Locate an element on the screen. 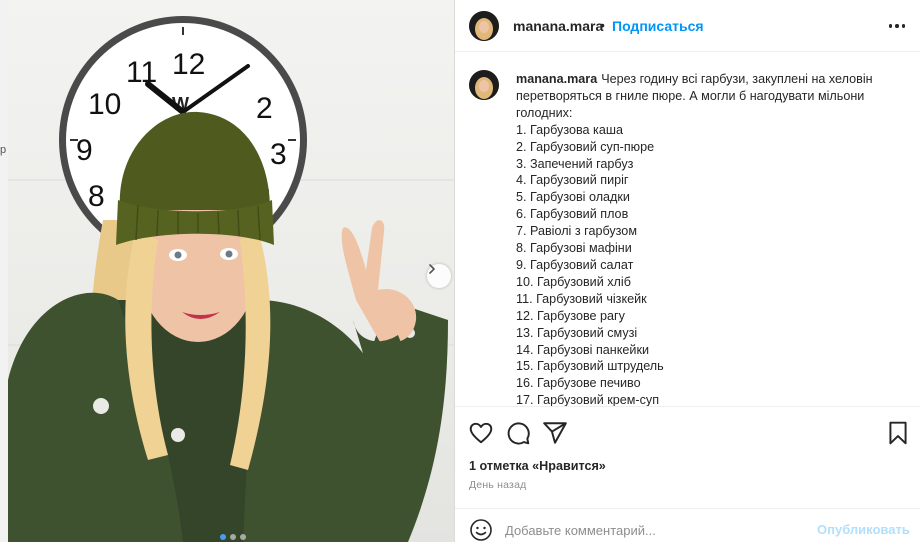 Image resolution: width=920 pixels, height=547 pixels. caption-list-item: 16. Гарбузове печиво is located at coordinates (578, 383).